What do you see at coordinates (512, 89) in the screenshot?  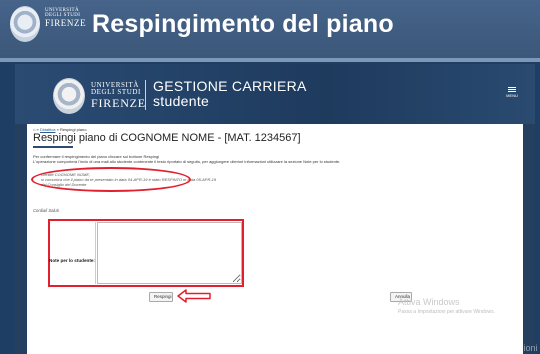 I see `hamburger-icon` at bounding box center [512, 89].